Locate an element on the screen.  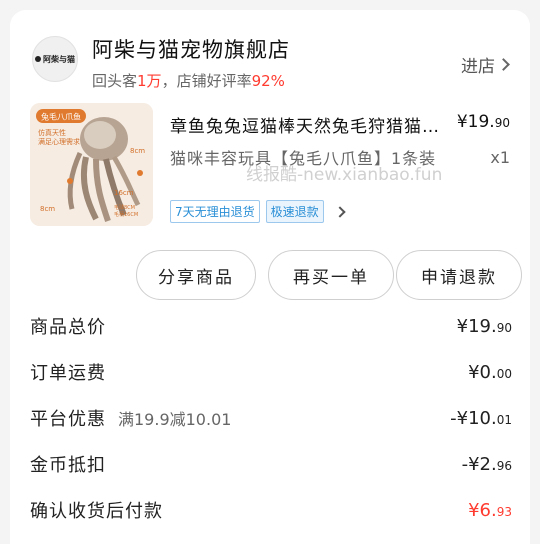
amount-main: ¥6. is located at coordinates (482, 510).